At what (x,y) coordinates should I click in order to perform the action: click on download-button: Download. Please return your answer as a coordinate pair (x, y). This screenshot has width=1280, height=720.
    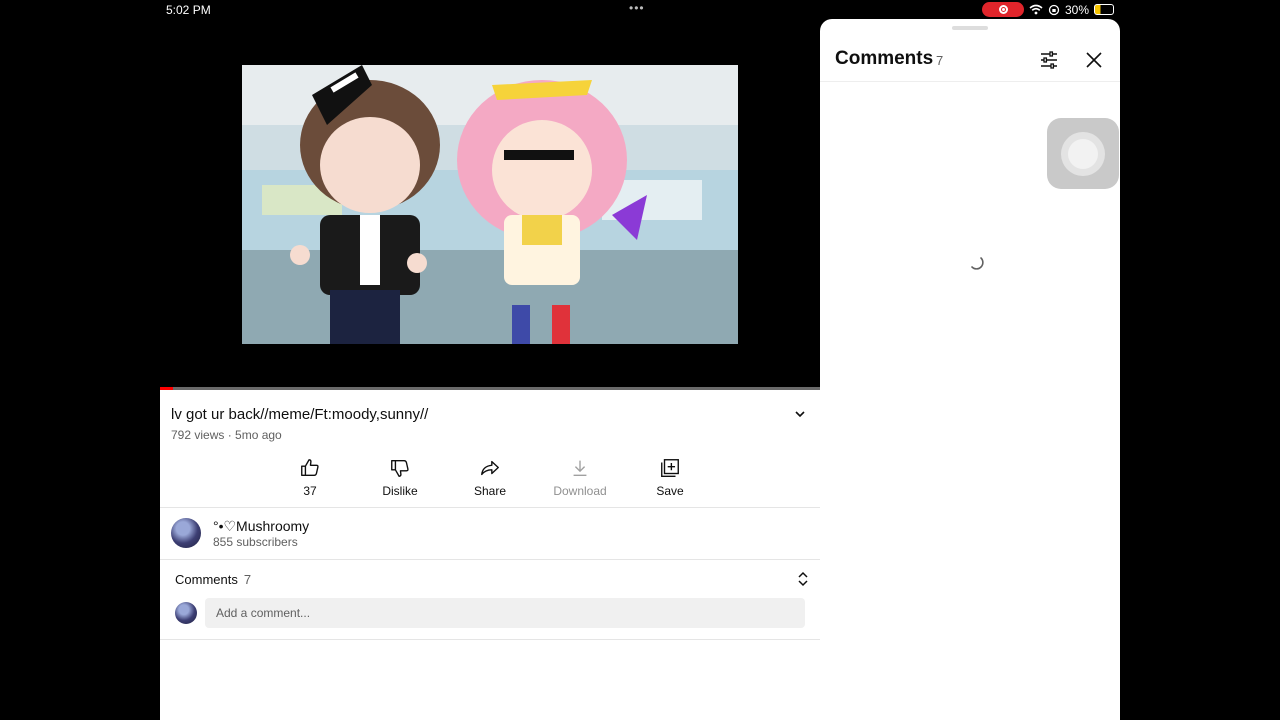
    Looking at the image, I should click on (580, 477).